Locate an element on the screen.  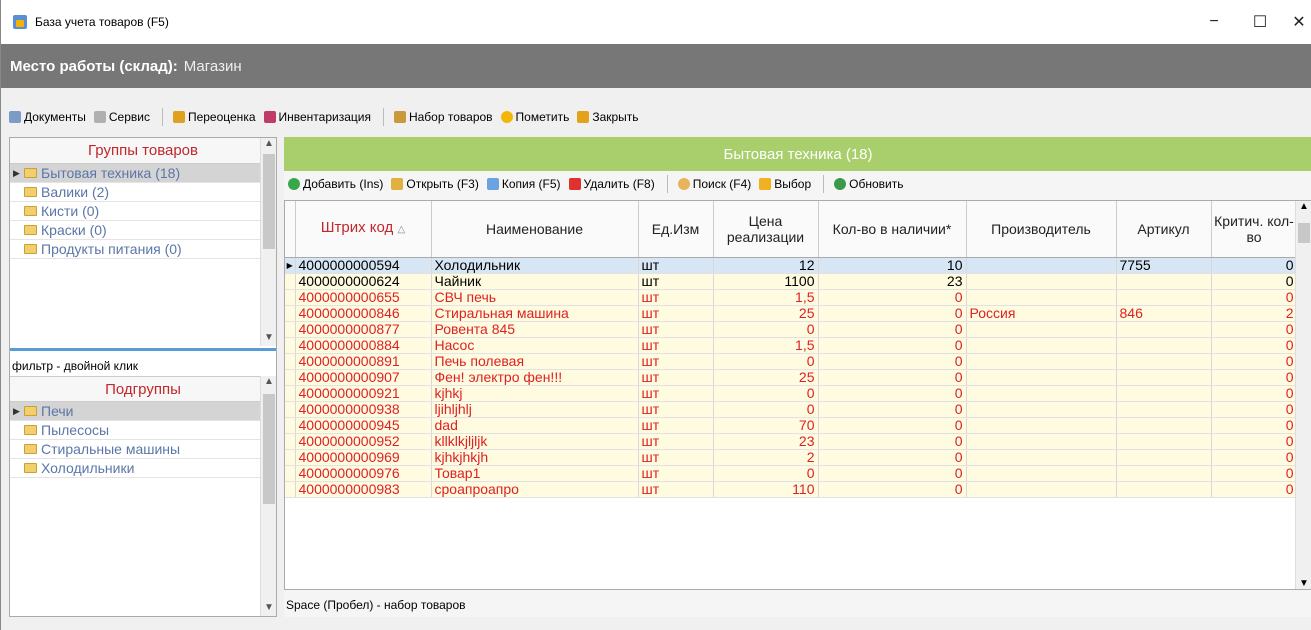
cell-barcode: 4000000000877 is located at coordinates (363, 329).